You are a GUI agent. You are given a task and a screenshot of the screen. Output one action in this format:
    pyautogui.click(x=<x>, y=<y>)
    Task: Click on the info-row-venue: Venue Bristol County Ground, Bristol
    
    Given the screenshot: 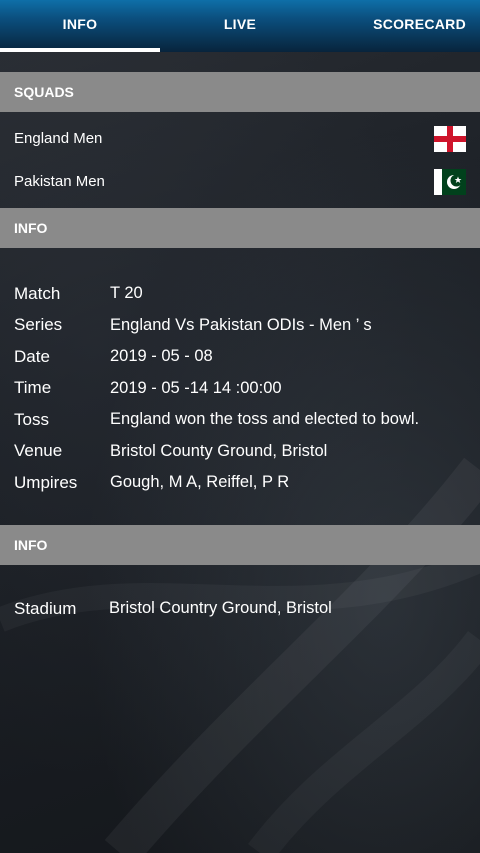 What is the action you would take?
    pyautogui.click(x=240, y=452)
    